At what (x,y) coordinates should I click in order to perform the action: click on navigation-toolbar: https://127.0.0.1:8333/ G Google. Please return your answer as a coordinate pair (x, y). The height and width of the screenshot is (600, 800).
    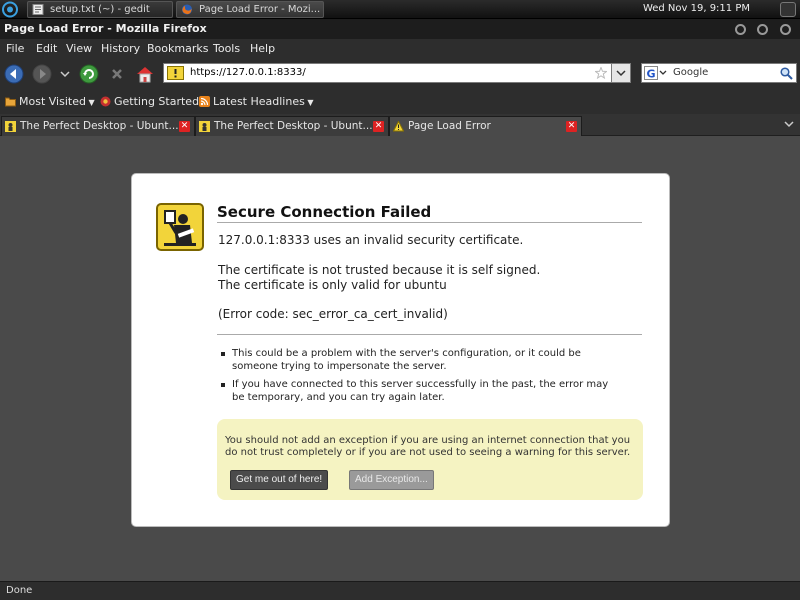
    Looking at the image, I should click on (400, 74).